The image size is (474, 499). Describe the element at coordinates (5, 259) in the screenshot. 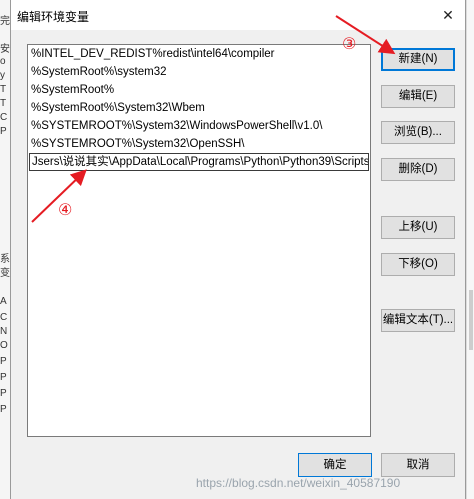

I see `background-text-fragment: 系` at that location.